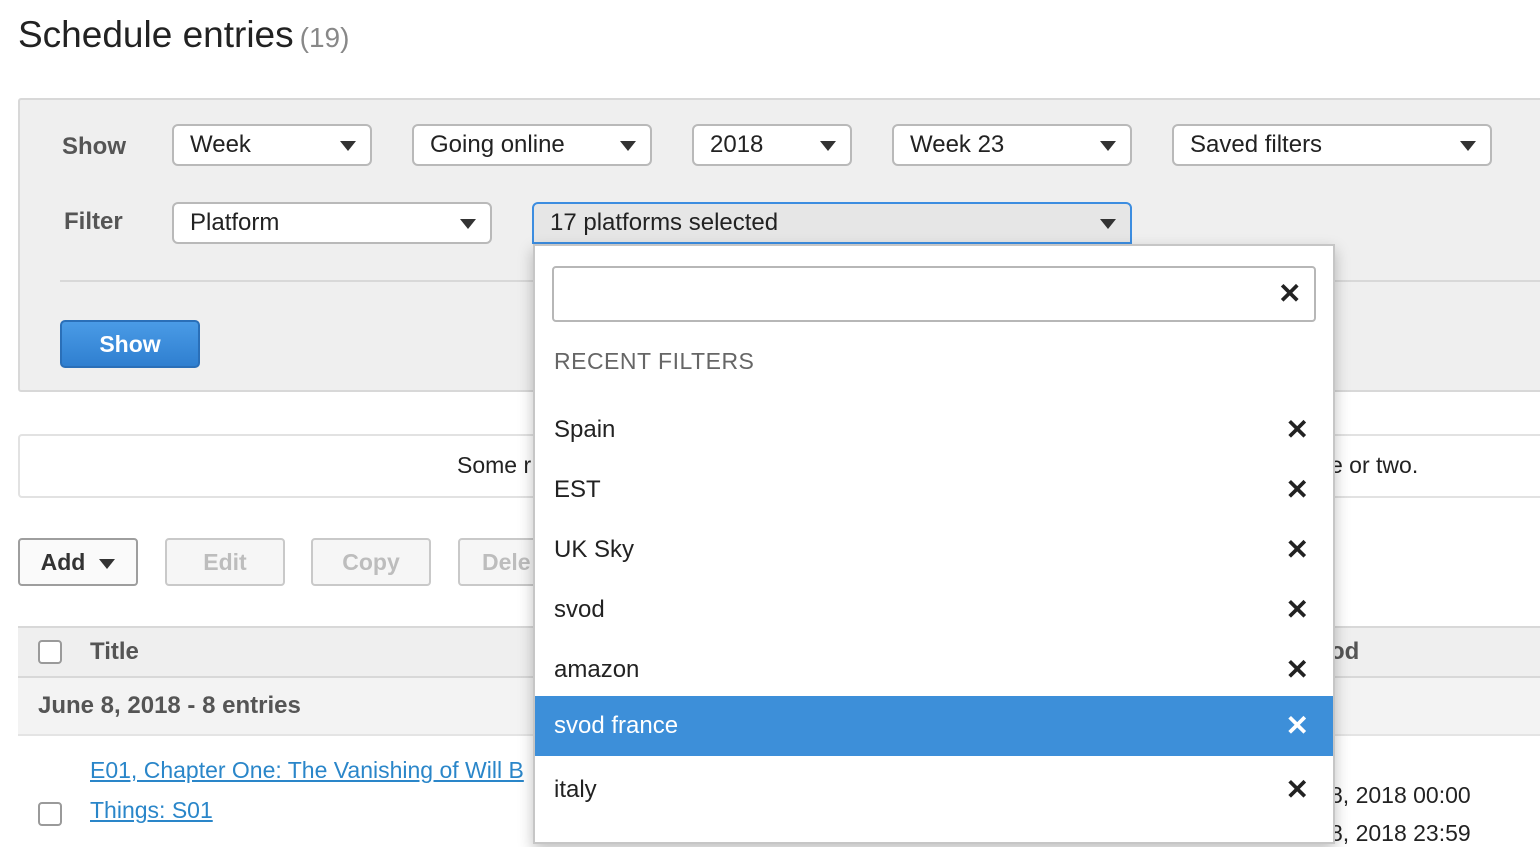 The height and width of the screenshot is (847, 1540). Describe the element at coordinates (235, 222) in the screenshot. I see `filter-type-value: Platform` at that location.